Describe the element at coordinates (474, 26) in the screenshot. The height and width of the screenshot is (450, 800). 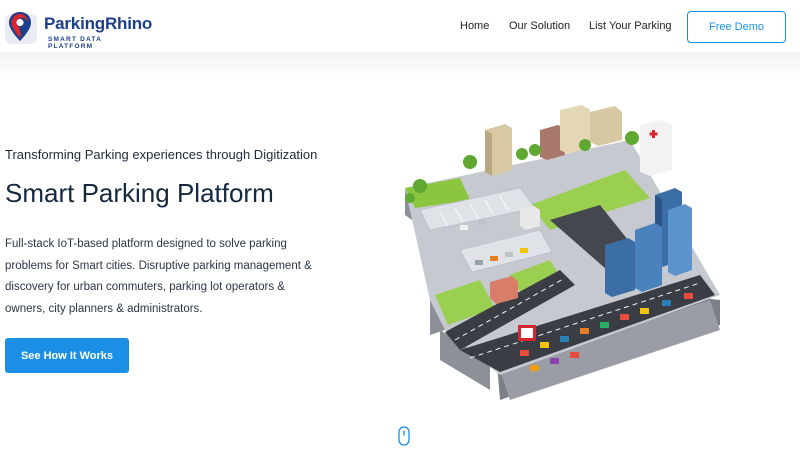
I see `nav-home: Home` at that location.